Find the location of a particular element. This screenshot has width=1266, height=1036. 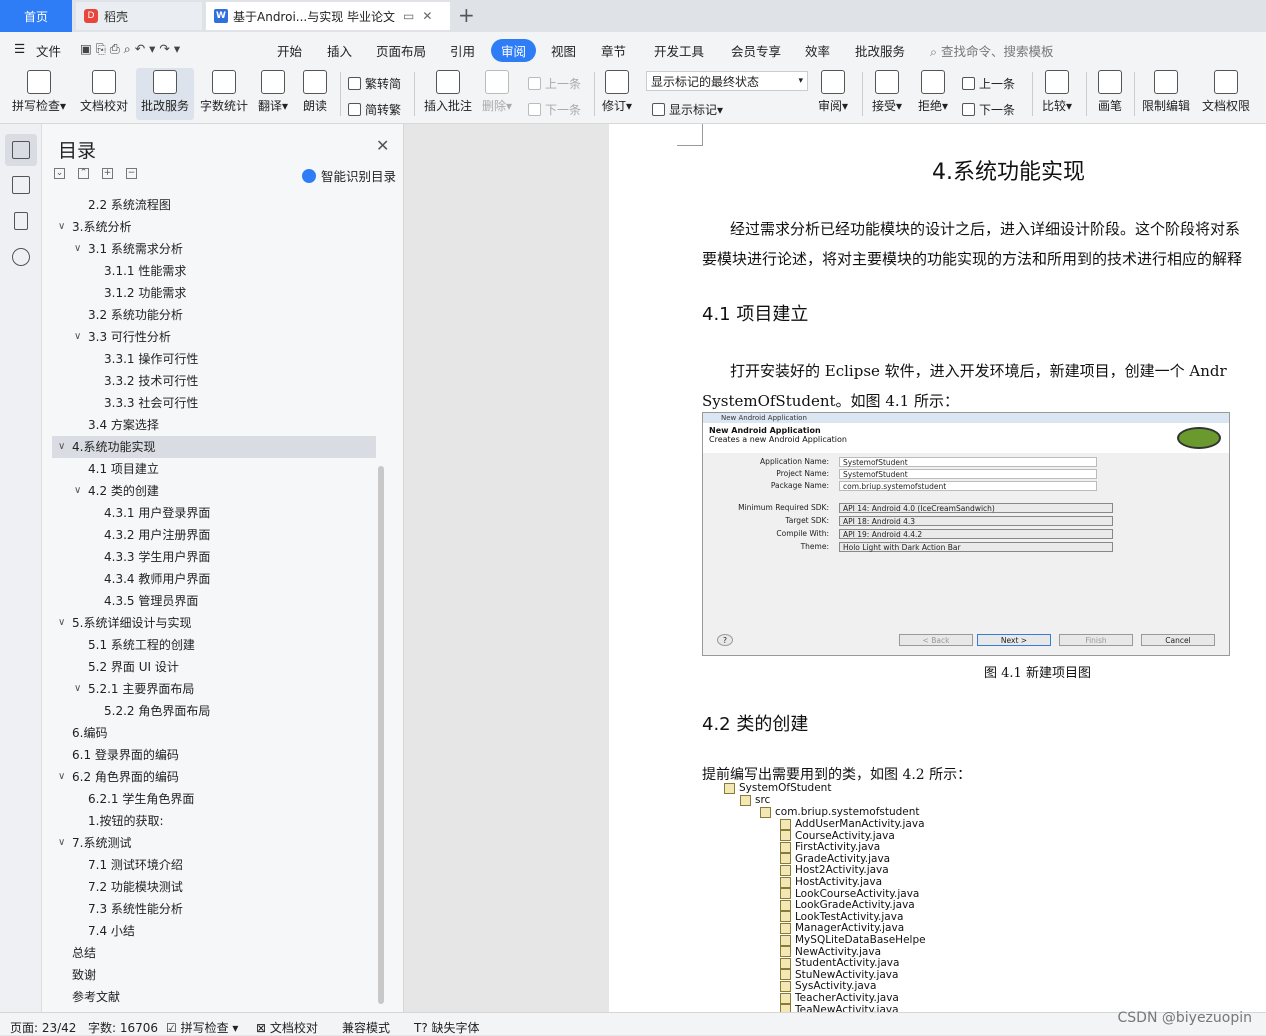

accept-button: 接受▾ is located at coordinates (887, 92).